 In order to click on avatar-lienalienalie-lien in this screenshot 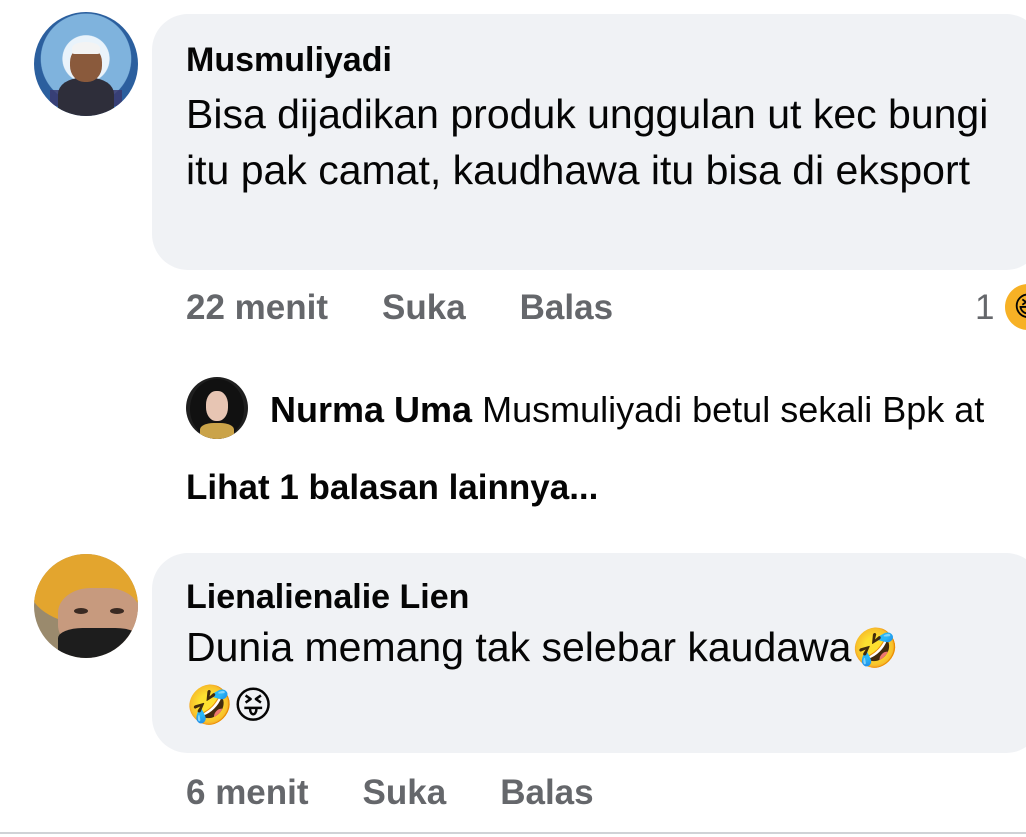, I will do `click(86, 606)`.